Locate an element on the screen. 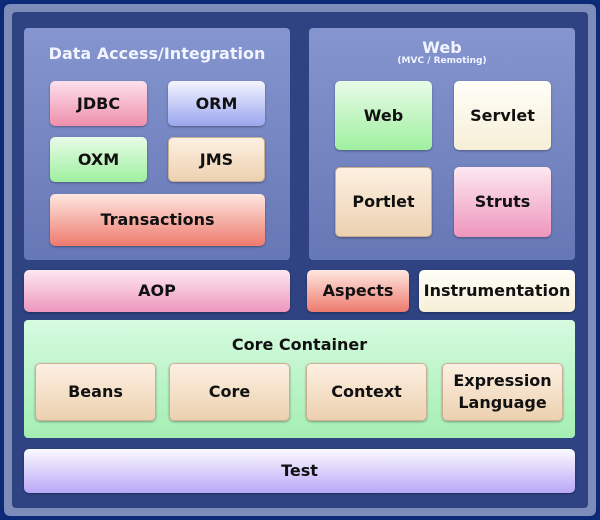 The width and height of the screenshot is (600, 520). module-aop: AOP is located at coordinates (157, 291).